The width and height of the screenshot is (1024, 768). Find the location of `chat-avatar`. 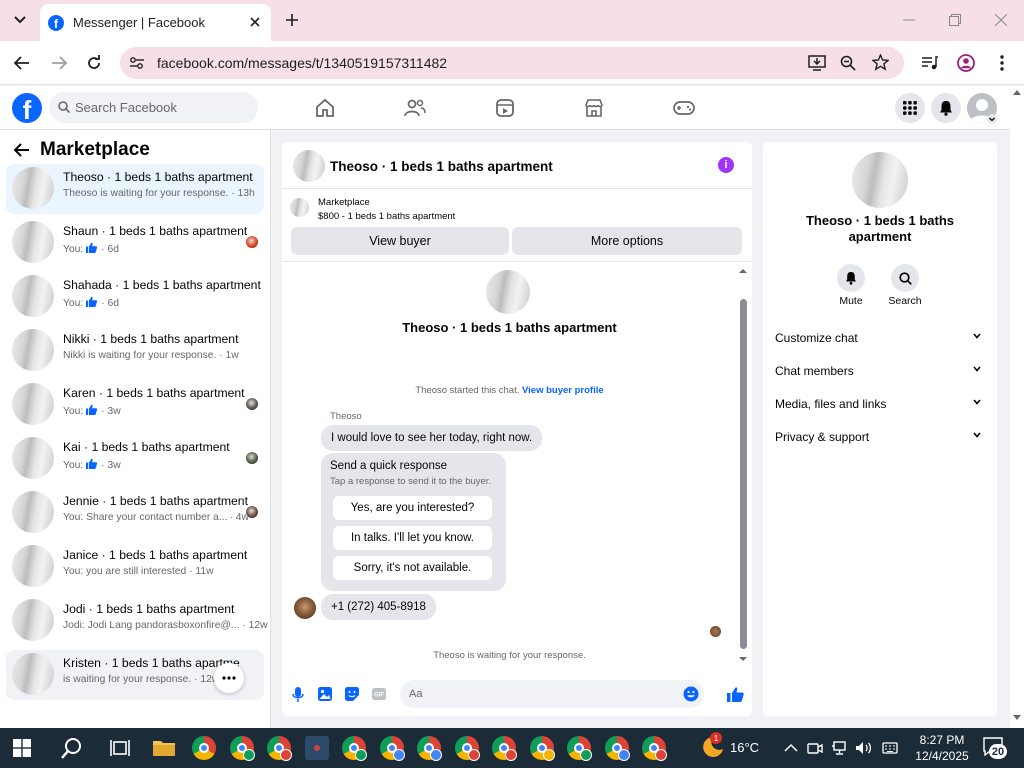

chat-avatar is located at coordinates (309, 166).